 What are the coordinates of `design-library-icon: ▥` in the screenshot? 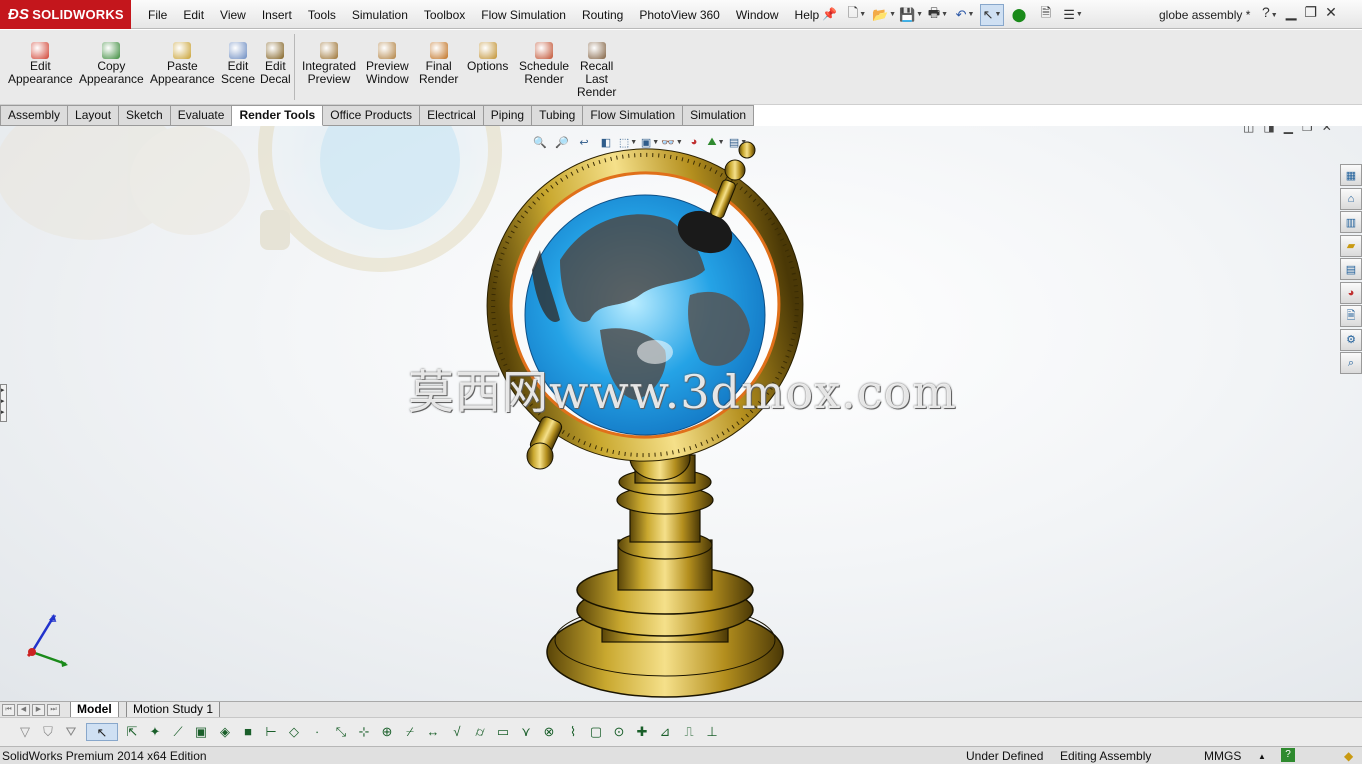 It's located at (1351, 222).